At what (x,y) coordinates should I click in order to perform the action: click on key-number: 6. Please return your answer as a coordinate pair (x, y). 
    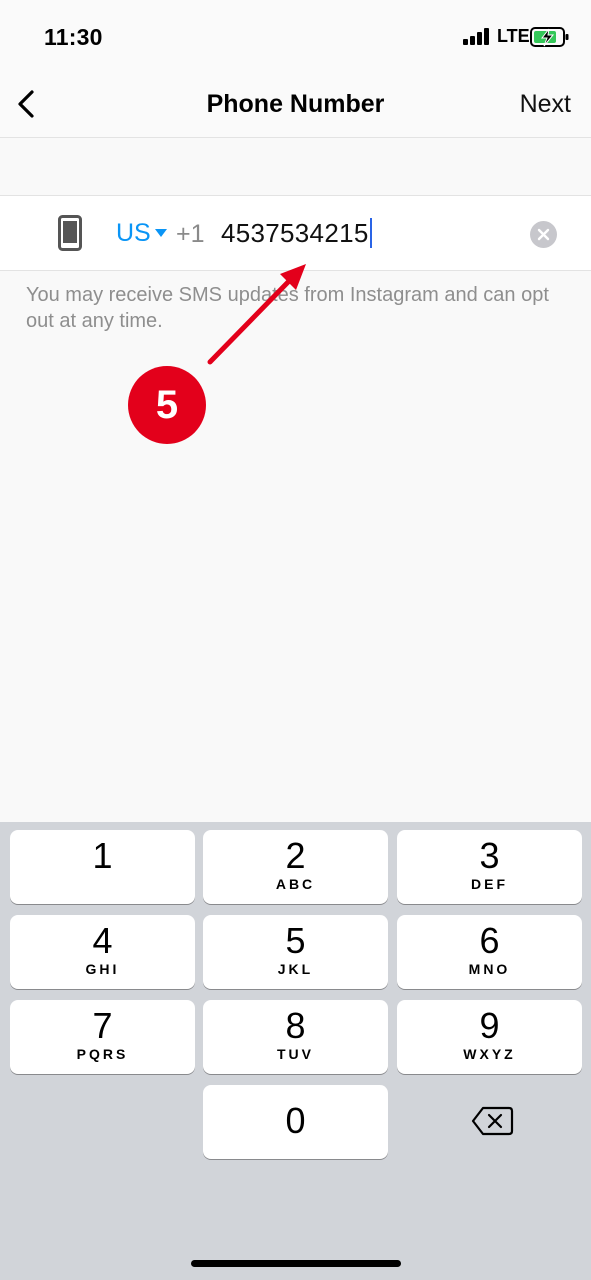
    Looking at the image, I should click on (489, 940).